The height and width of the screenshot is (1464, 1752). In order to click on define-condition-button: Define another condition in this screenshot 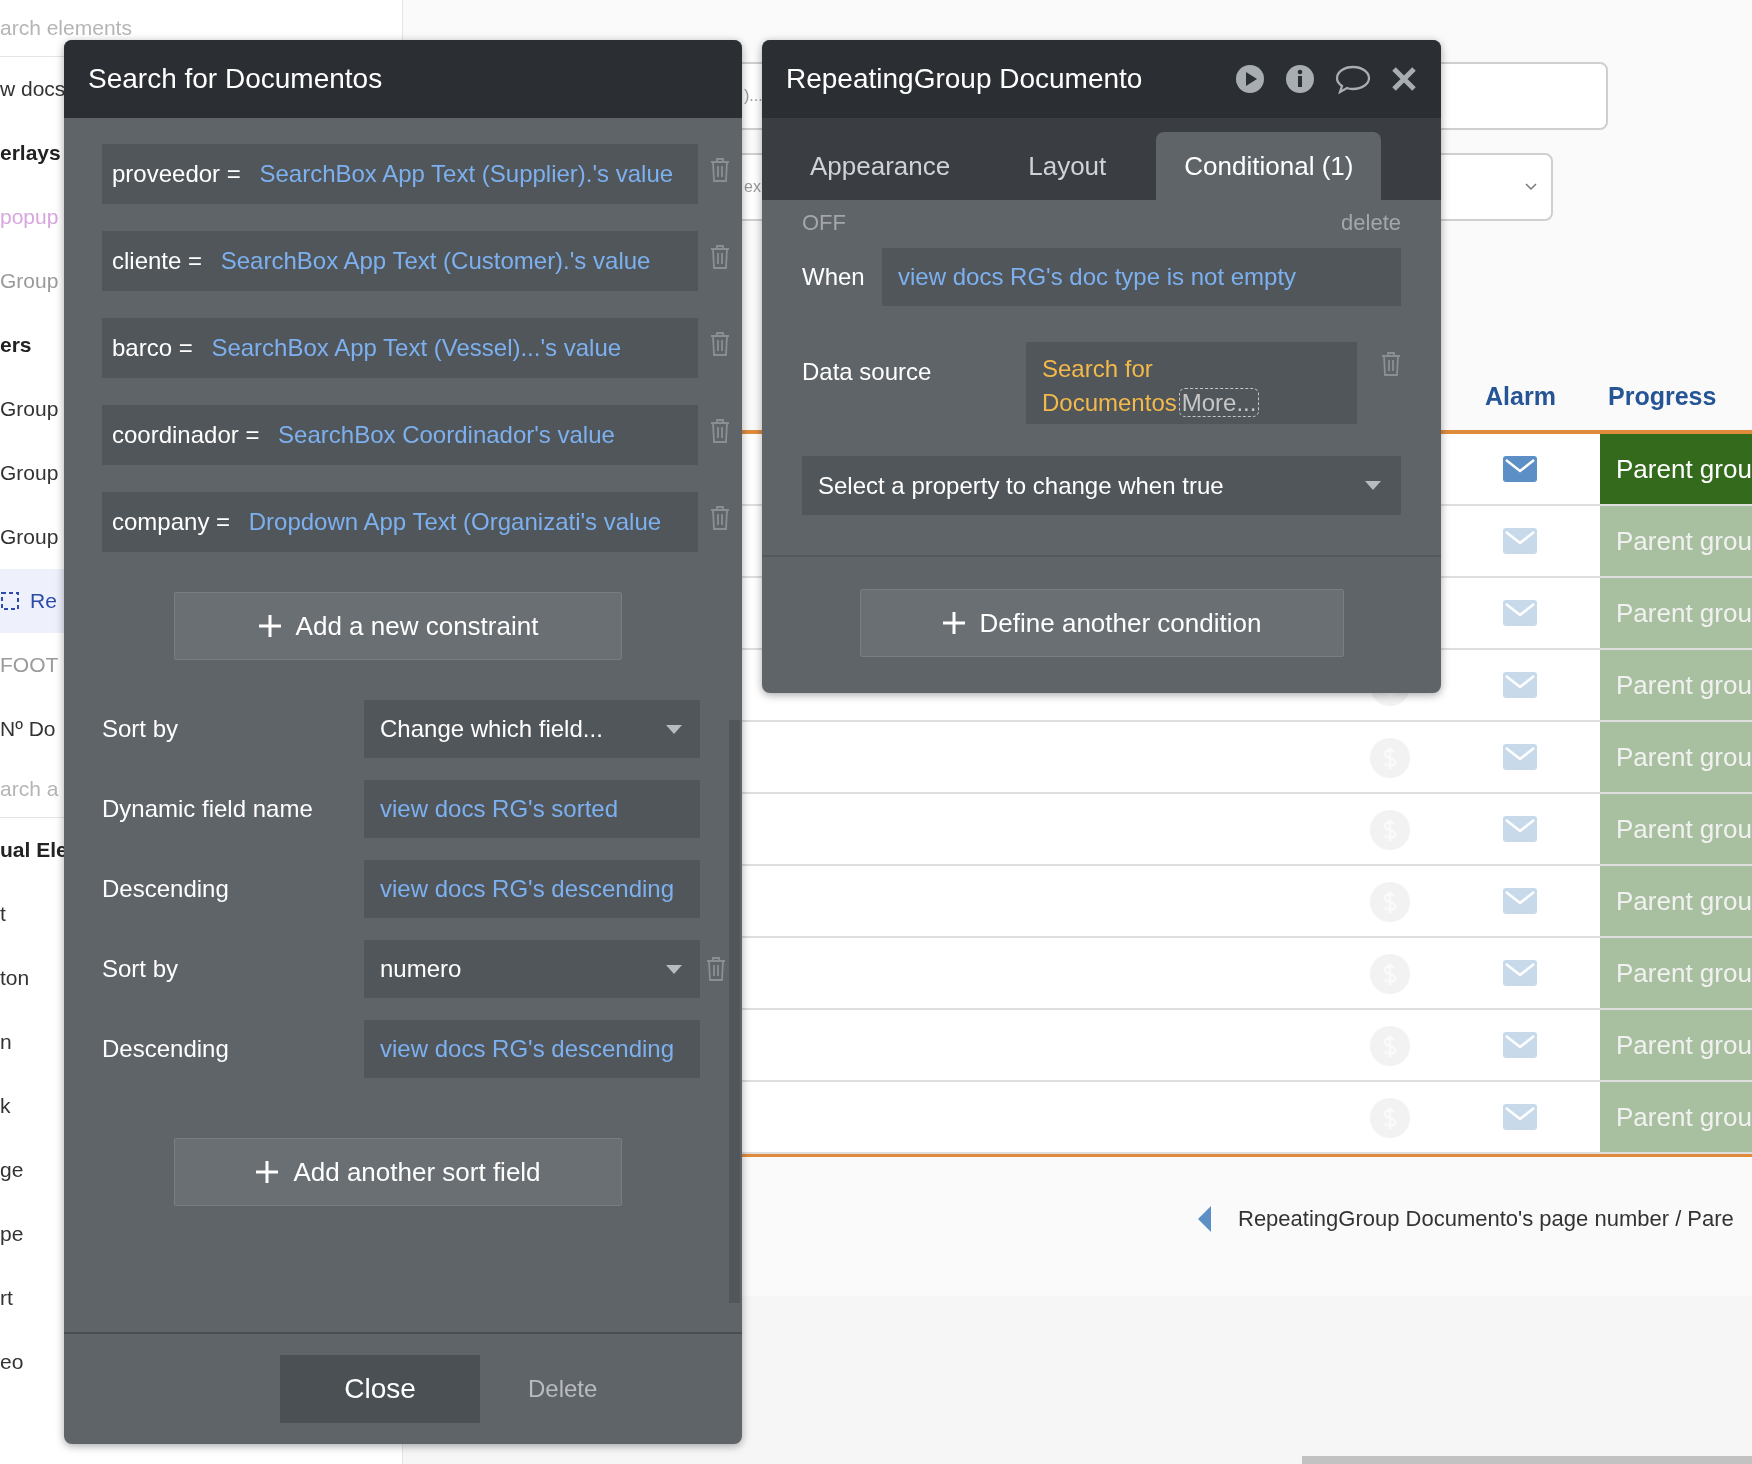, I will do `click(1101, 623)`.